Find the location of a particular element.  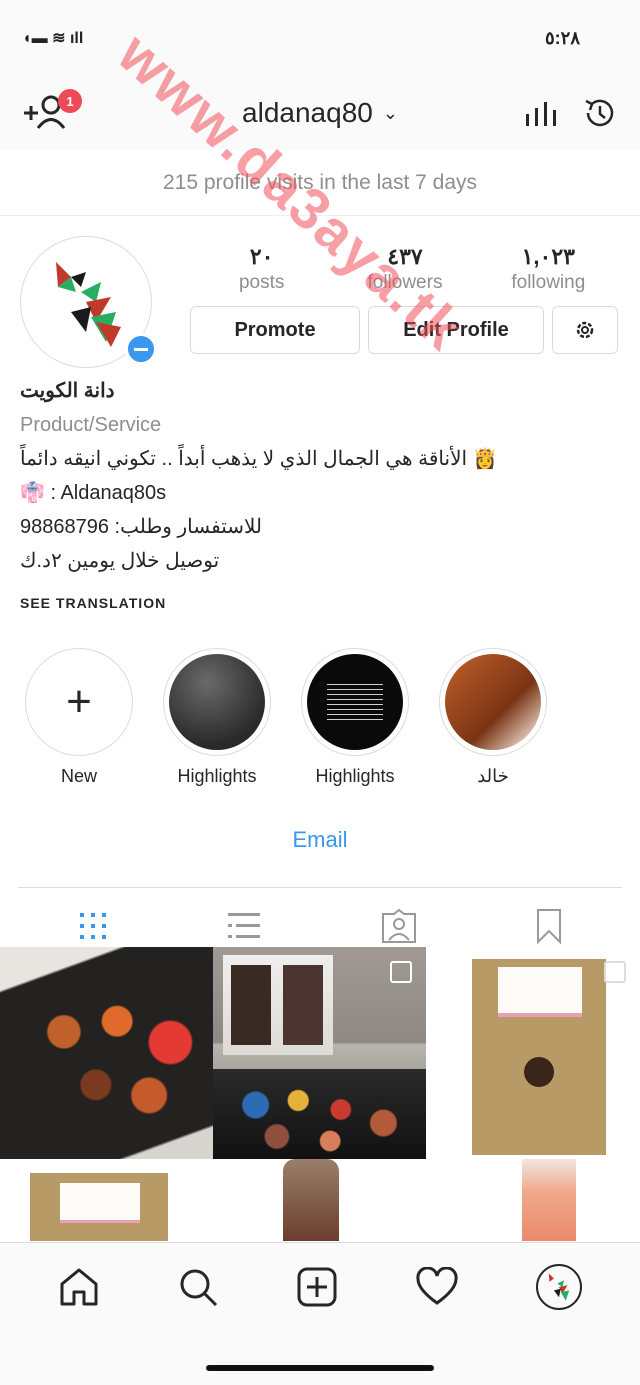

stat-value: ١,٠٢٣ is located at coordinates (548, 256).